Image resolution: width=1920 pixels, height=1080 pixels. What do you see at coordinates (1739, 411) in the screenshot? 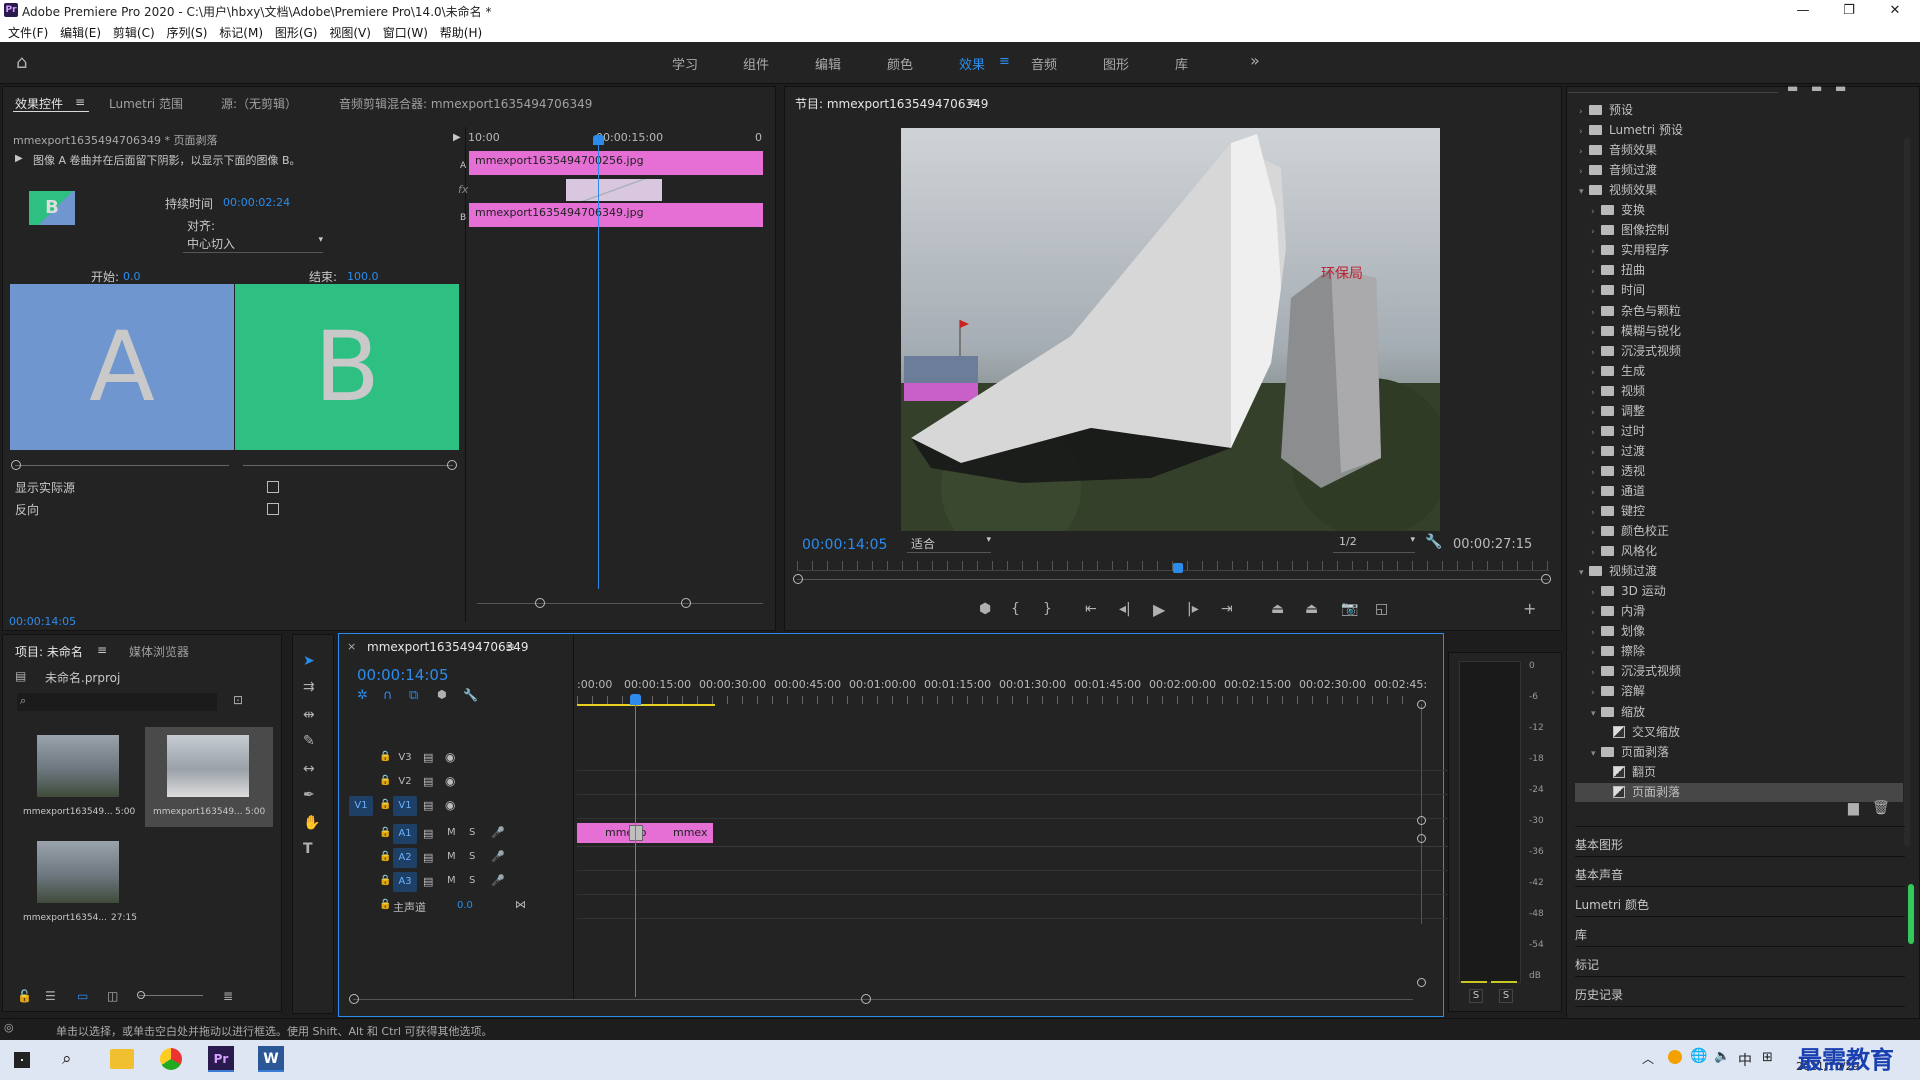
I see `effects-tree-item: › 调整` at bounding box center [1739, 411].